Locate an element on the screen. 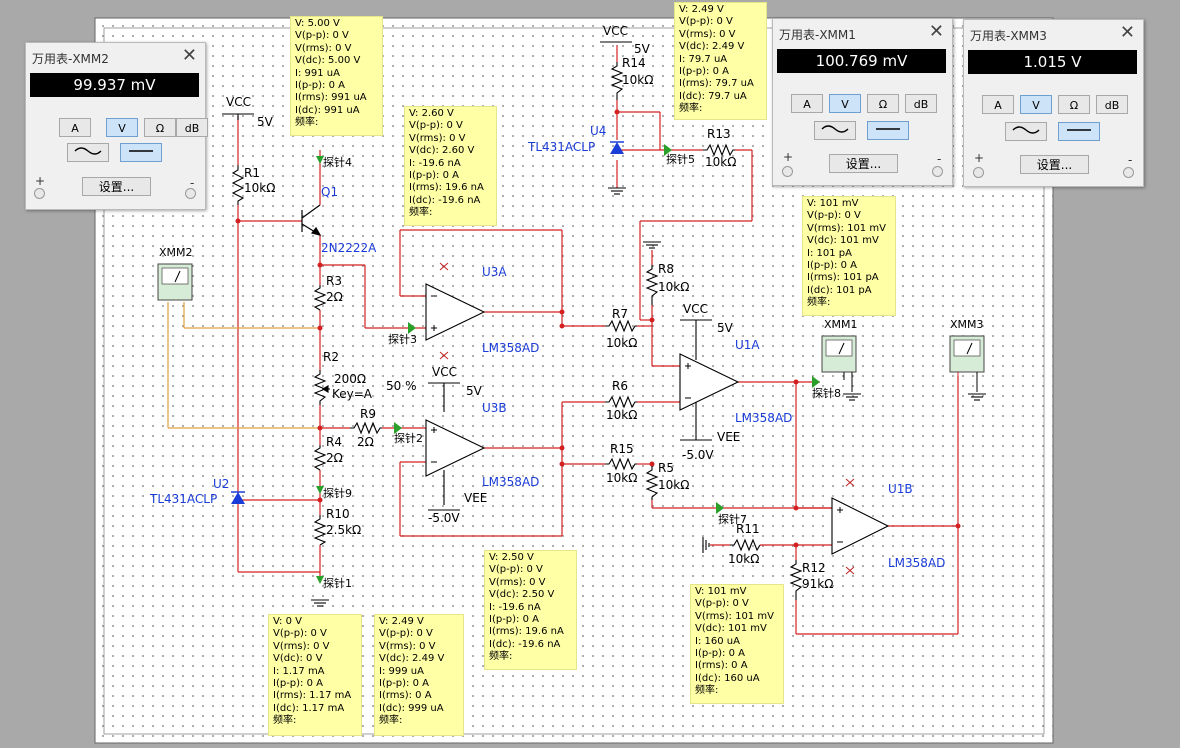 The width and height of the screenshot is (1180, 748). r6-value: 10kΩ is located at coordinates (622, 415).